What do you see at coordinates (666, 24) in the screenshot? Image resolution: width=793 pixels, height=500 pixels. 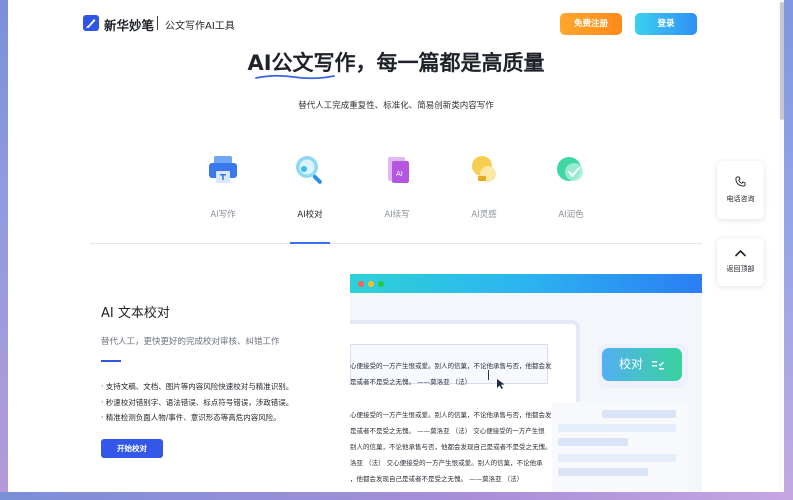 I see `login-button: 登录` at bounding box center [666, 24].